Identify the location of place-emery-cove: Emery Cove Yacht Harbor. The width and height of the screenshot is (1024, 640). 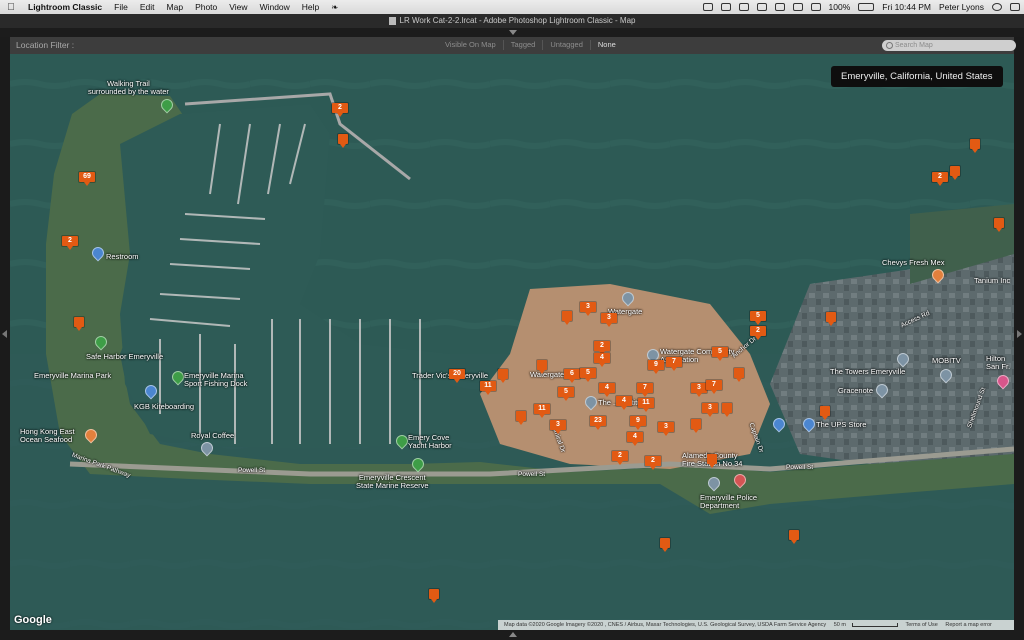
(430, 442).